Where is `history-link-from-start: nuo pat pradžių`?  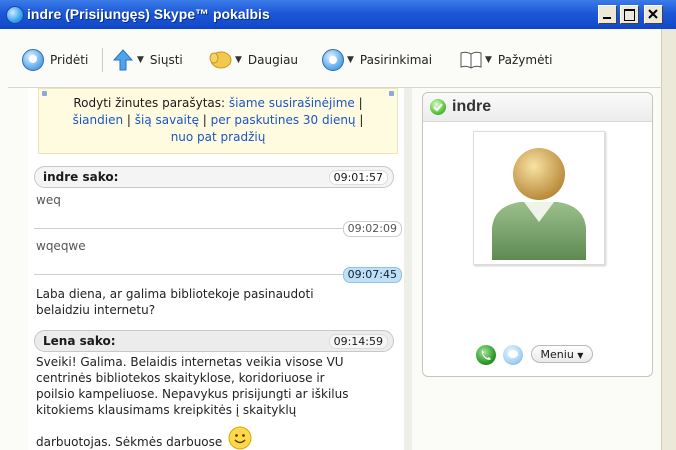
history-link-from-start: nuo pat pradžių is located at coordinates (218, 137).